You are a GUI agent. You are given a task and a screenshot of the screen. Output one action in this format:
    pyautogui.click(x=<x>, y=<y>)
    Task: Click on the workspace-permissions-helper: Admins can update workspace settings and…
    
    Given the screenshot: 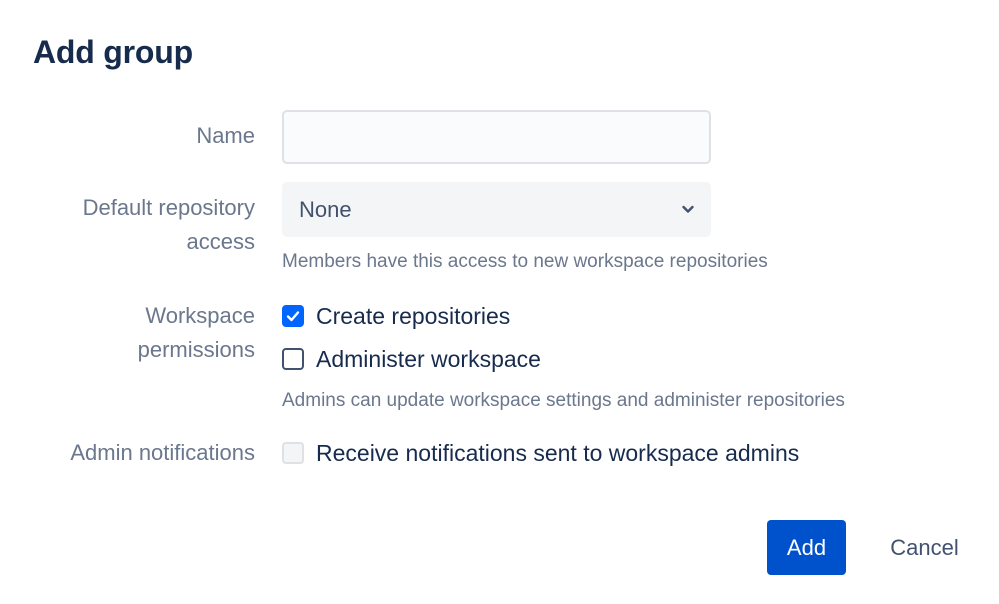 What is the action you would take?
    pyautogui.click(x=563, y=400)
    